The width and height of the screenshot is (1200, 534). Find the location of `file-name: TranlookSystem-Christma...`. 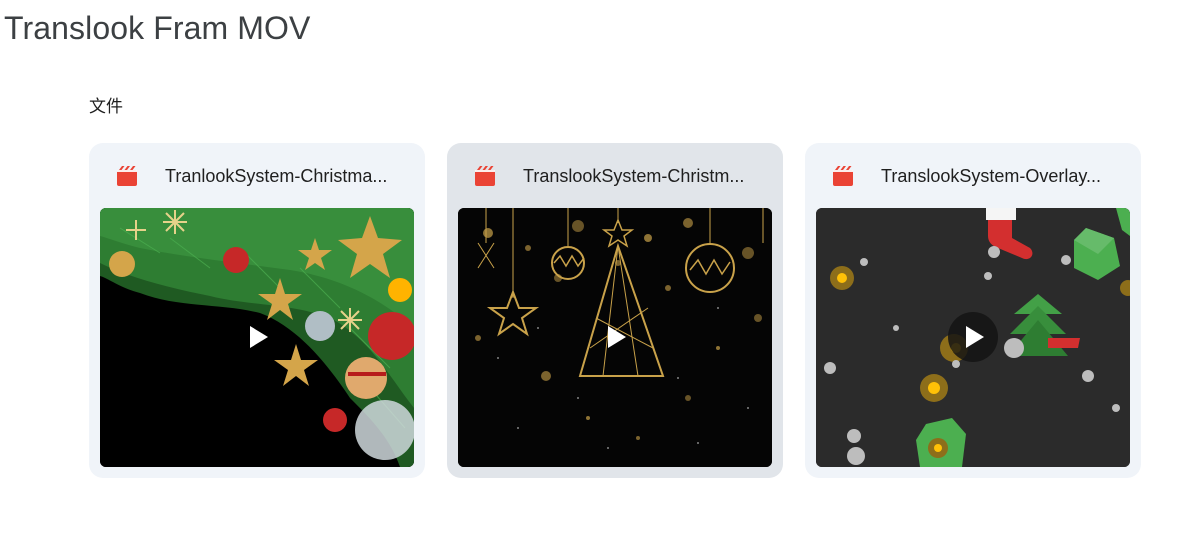

file-name: TranlookSystem-Christma... is located at coordinates (288, 176).